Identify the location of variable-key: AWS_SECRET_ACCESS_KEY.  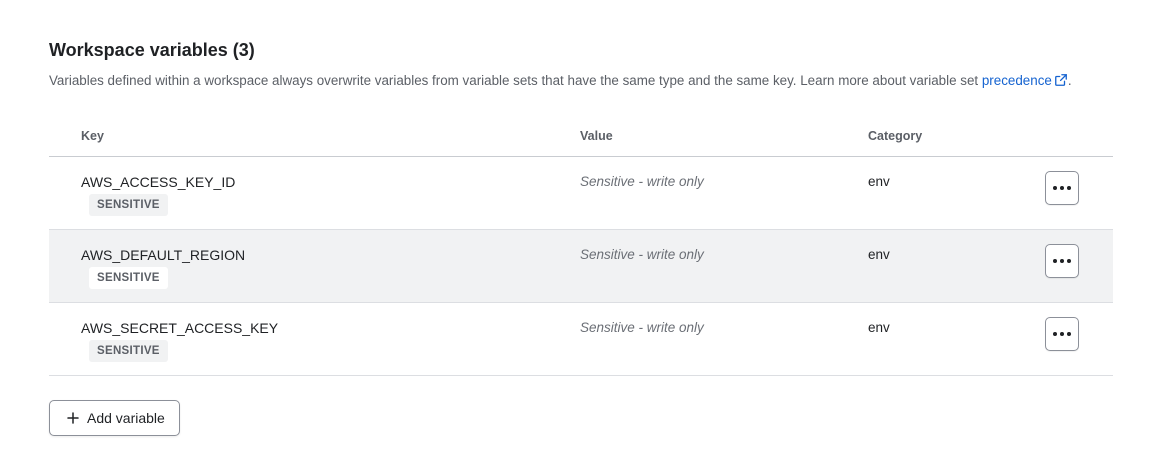
(180, 328).